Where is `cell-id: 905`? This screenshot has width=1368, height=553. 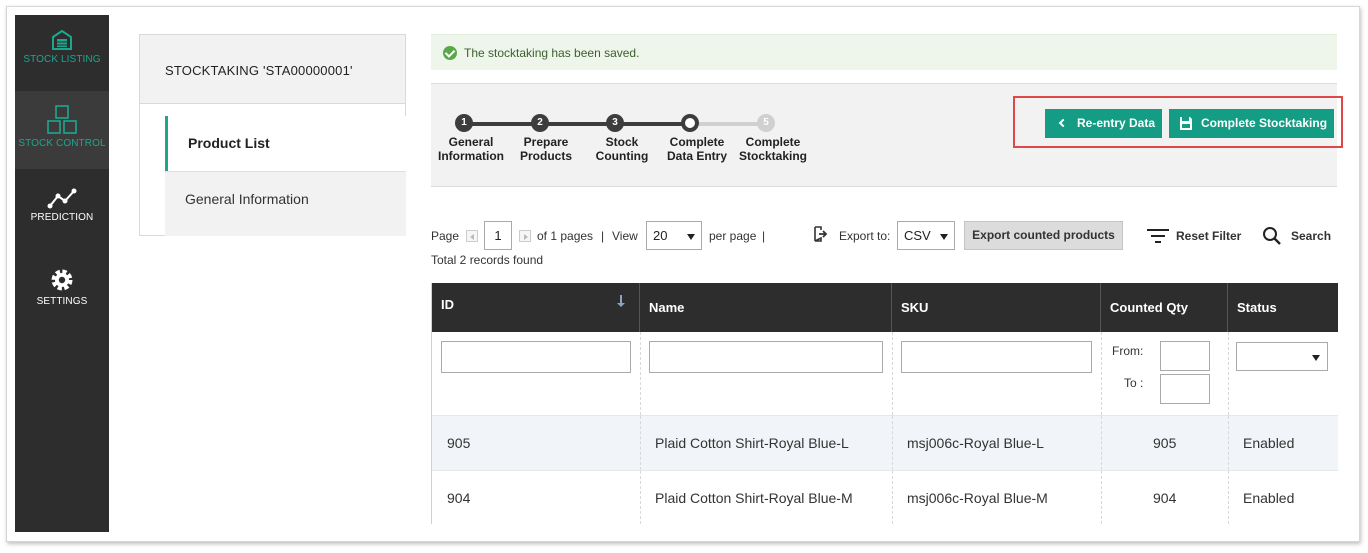 cell-id: 905 is located at coordinates (459, 443).